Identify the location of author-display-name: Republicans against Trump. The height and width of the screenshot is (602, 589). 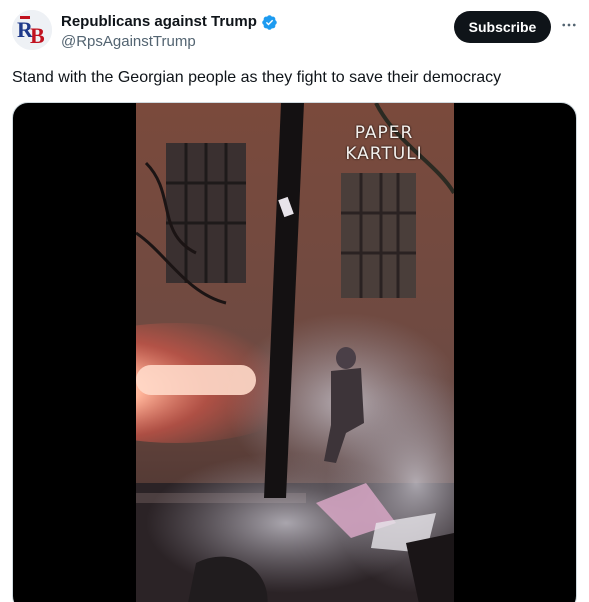
(159, 22).